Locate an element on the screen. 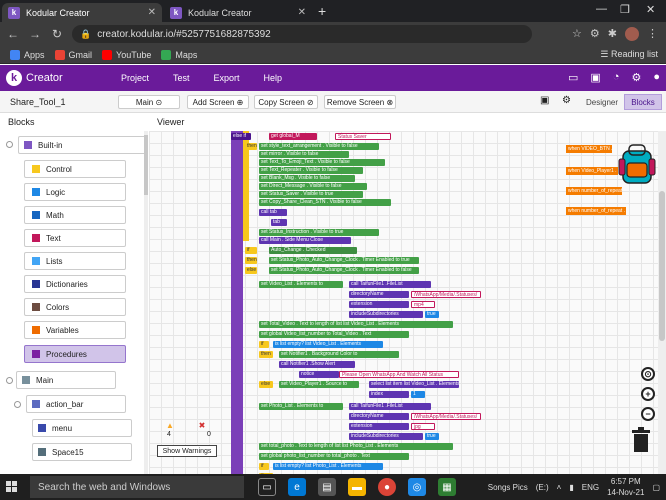 This screenshot has width=666, height=500. new-tab-icon: + is located at coordinates (322, 11).